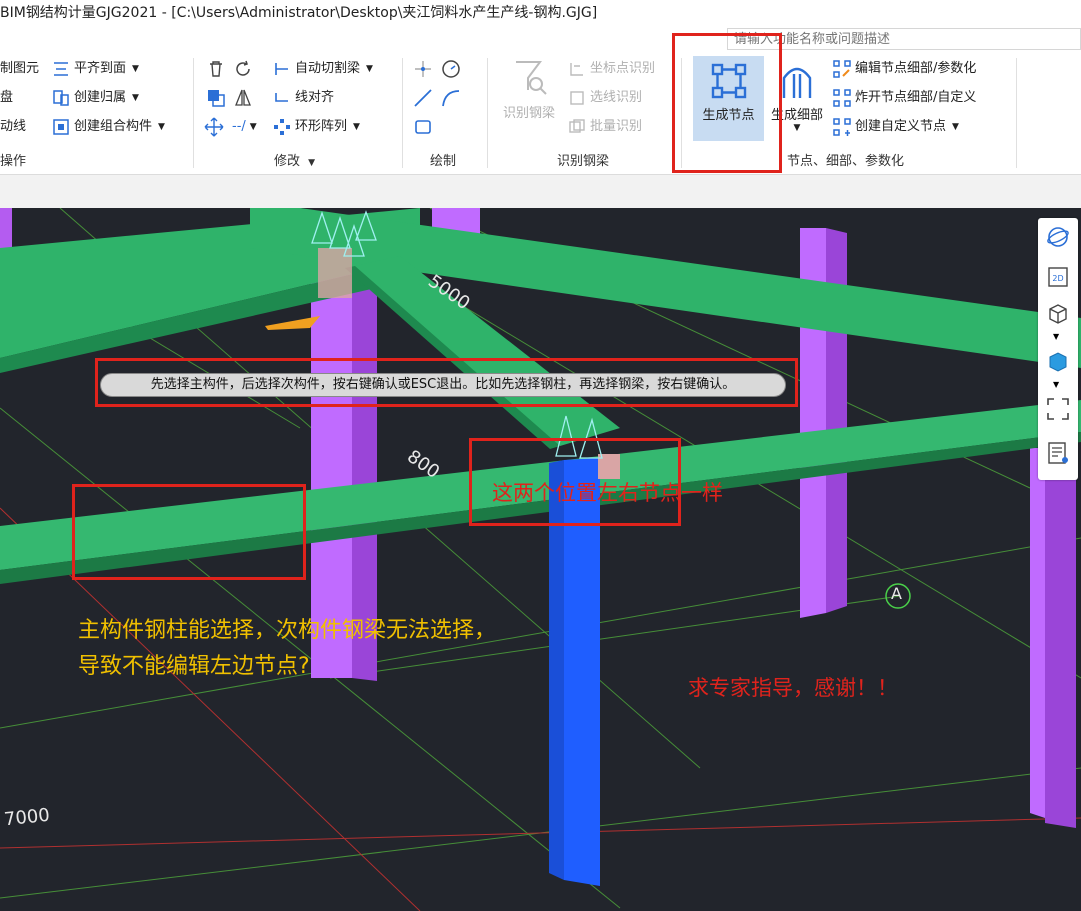 Image resolution: width=1081 pixels, height=911 pixels. What do you see at coordinates (896, 127) in the screenshot?
I see `create-custom-node-button: 创建自定义节点 ▼` at bounding box center [896, 127].